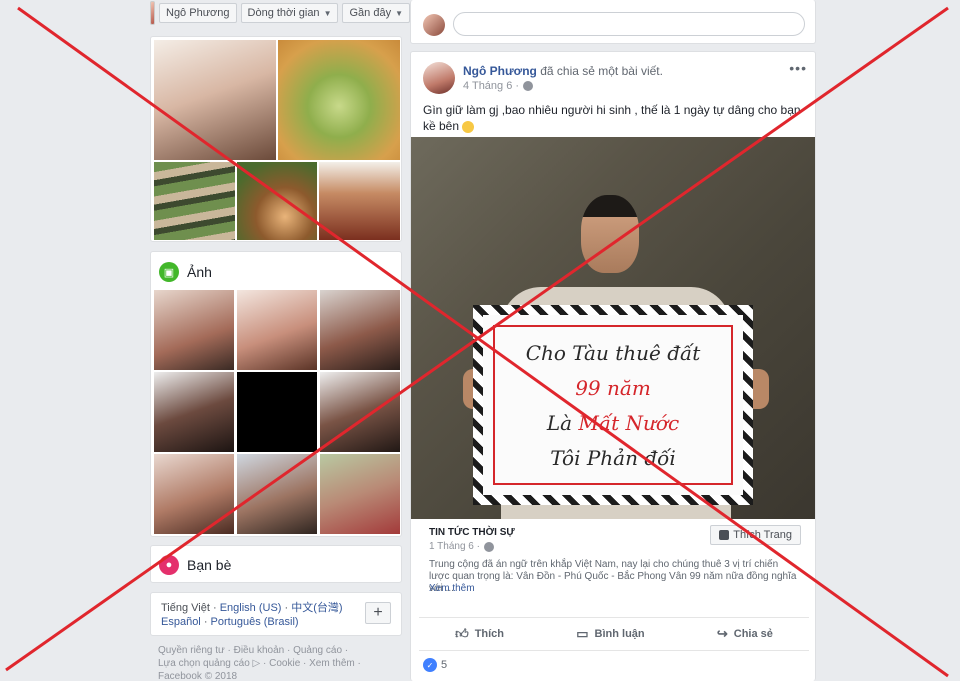 This screenshot has height=681, width=960. I want to click on sign-line-3: Là Mất Nước, so click(613, 423).